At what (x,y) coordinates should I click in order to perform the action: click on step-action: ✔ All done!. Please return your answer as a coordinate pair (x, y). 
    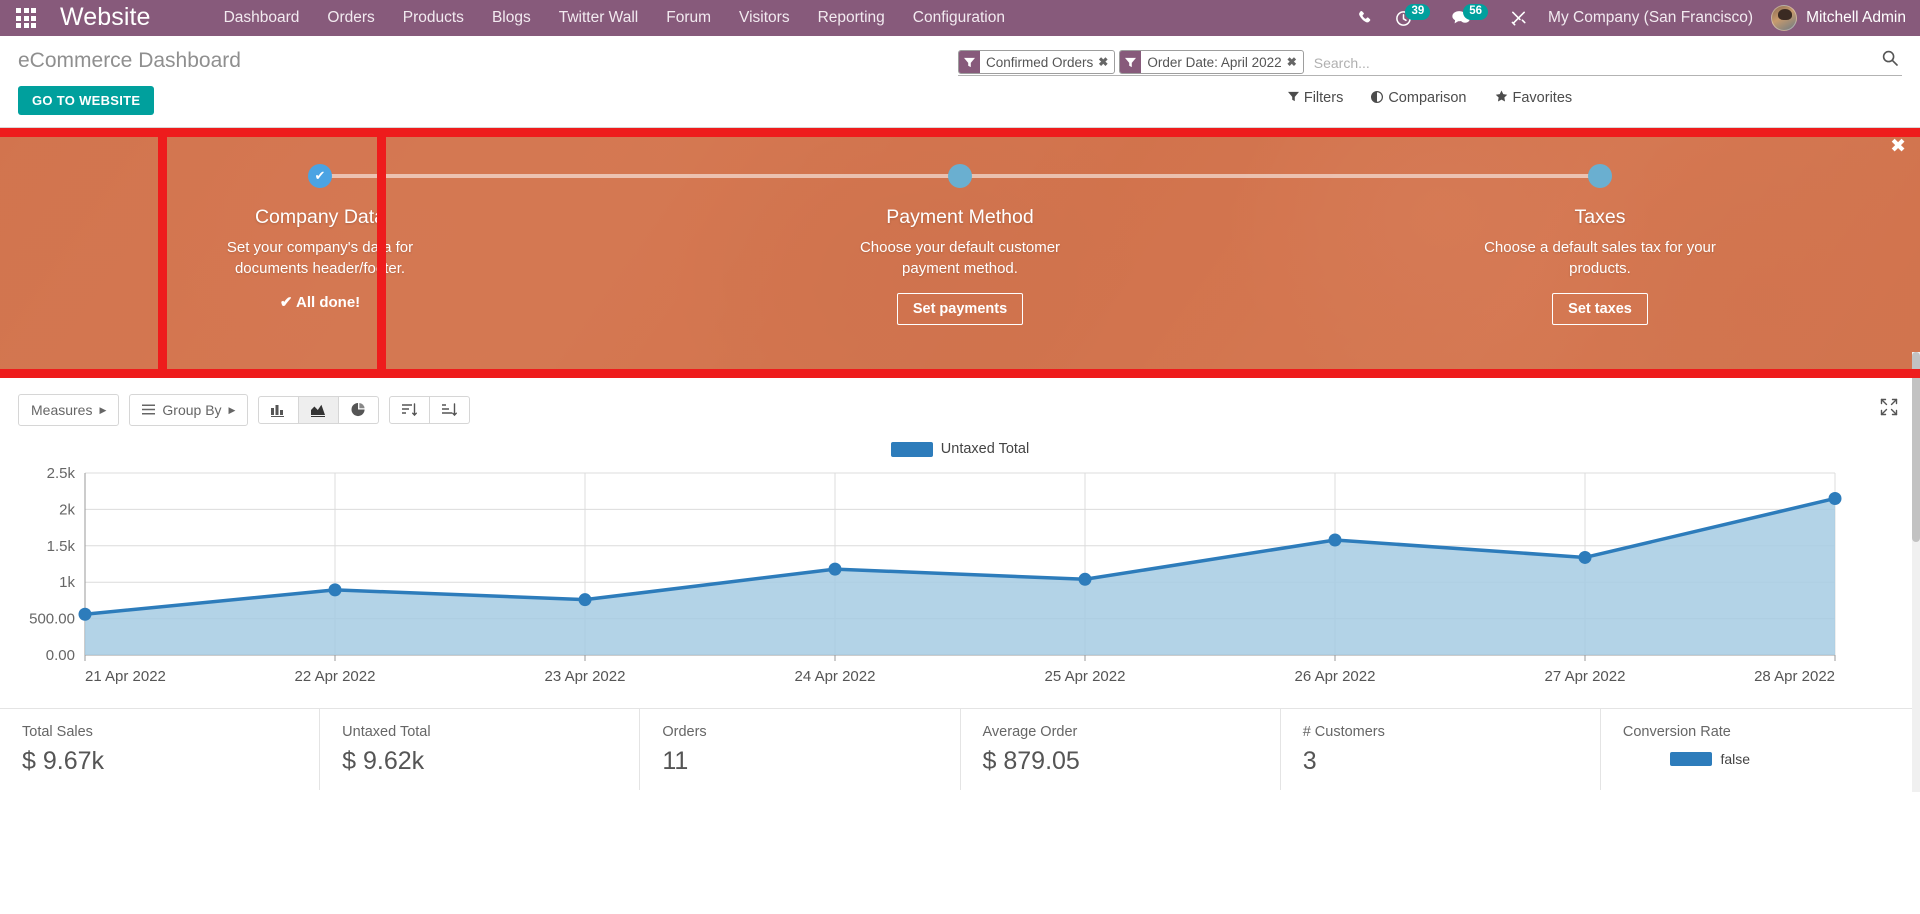
    Looking at the image, I should click on (320, 302).